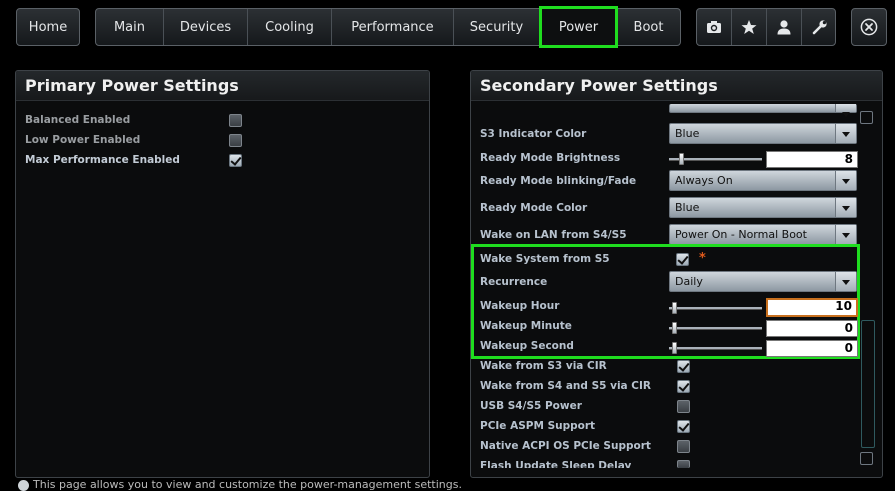 The height and width of the screenshot is (491, 895). I want to click on wakeup-minute-slider, so click(715, 328).